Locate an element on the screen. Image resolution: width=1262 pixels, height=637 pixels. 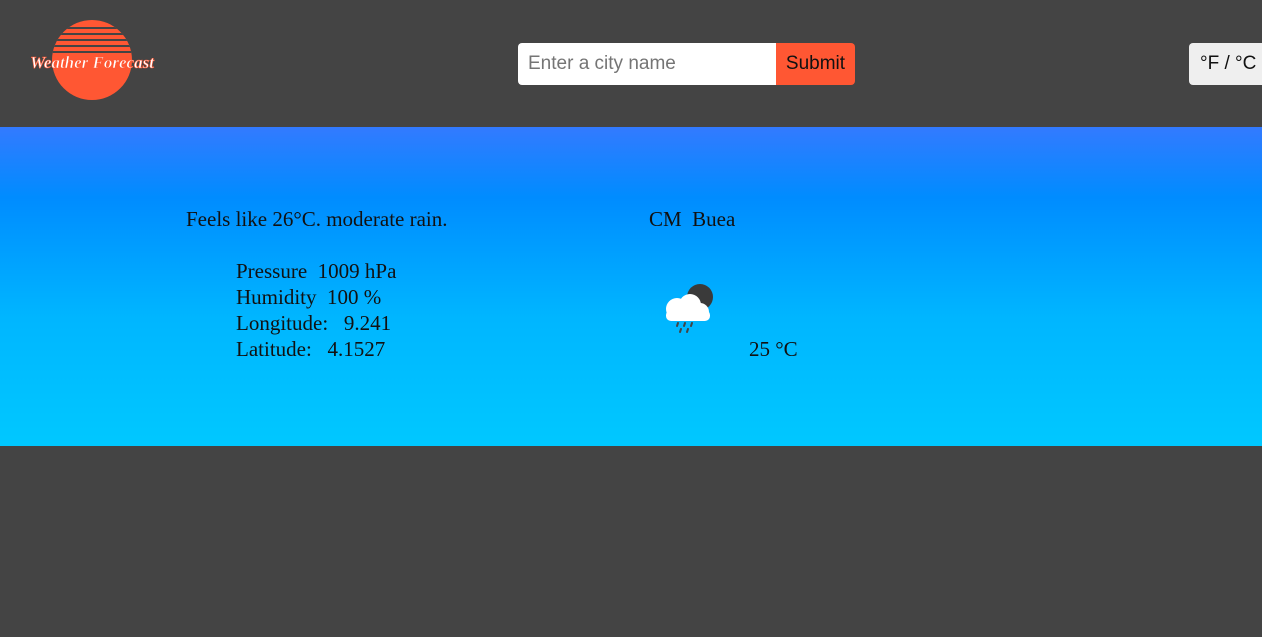
logo-text: Weather Forecast is located at coordinates (92, 62).